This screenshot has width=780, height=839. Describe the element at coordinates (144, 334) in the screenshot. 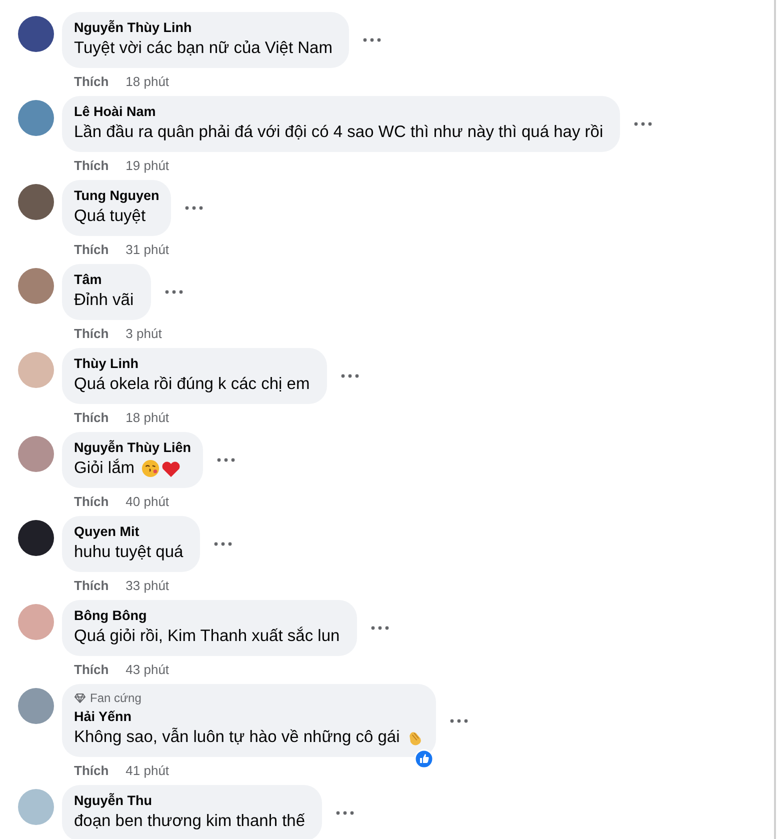

I see `comment-time: 3 phút` at that location.